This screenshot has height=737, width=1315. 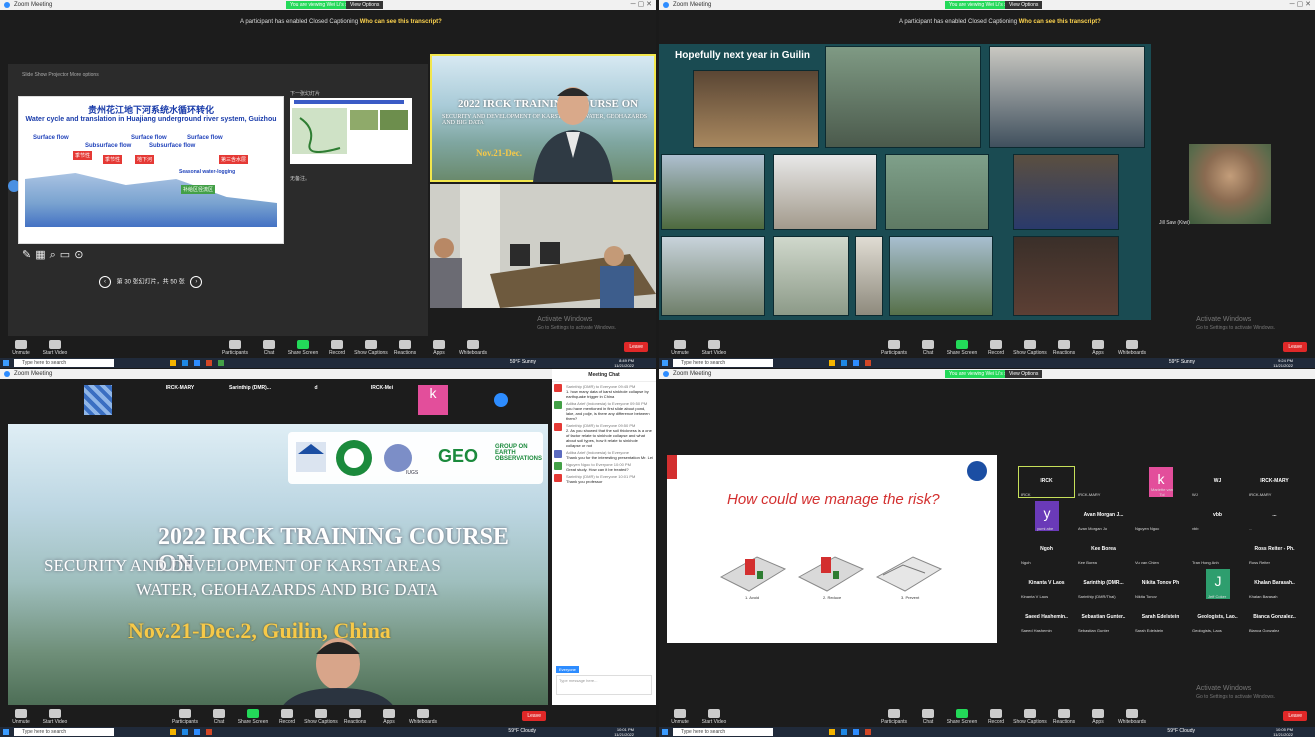 I want to click on taskbar-clock: 9:24 PM 11/21/2022, so click(x=1283, y=363).